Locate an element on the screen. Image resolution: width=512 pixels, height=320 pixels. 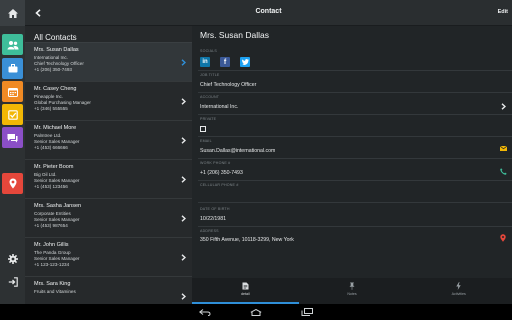
contact-phone: +1 (453) 987654 is located at coordinates (51, 226).